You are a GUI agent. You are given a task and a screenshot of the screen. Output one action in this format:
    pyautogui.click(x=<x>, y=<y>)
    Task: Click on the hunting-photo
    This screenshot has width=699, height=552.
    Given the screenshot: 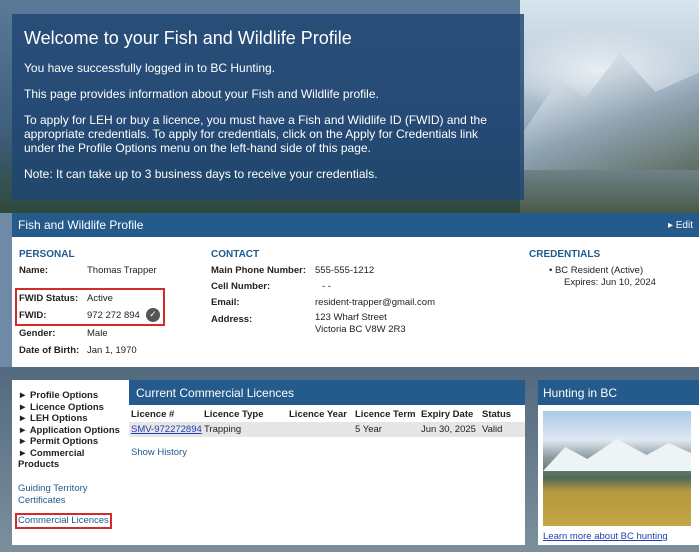 What is the action you would take?
    pyautogui.click(x=617, y=468)
    